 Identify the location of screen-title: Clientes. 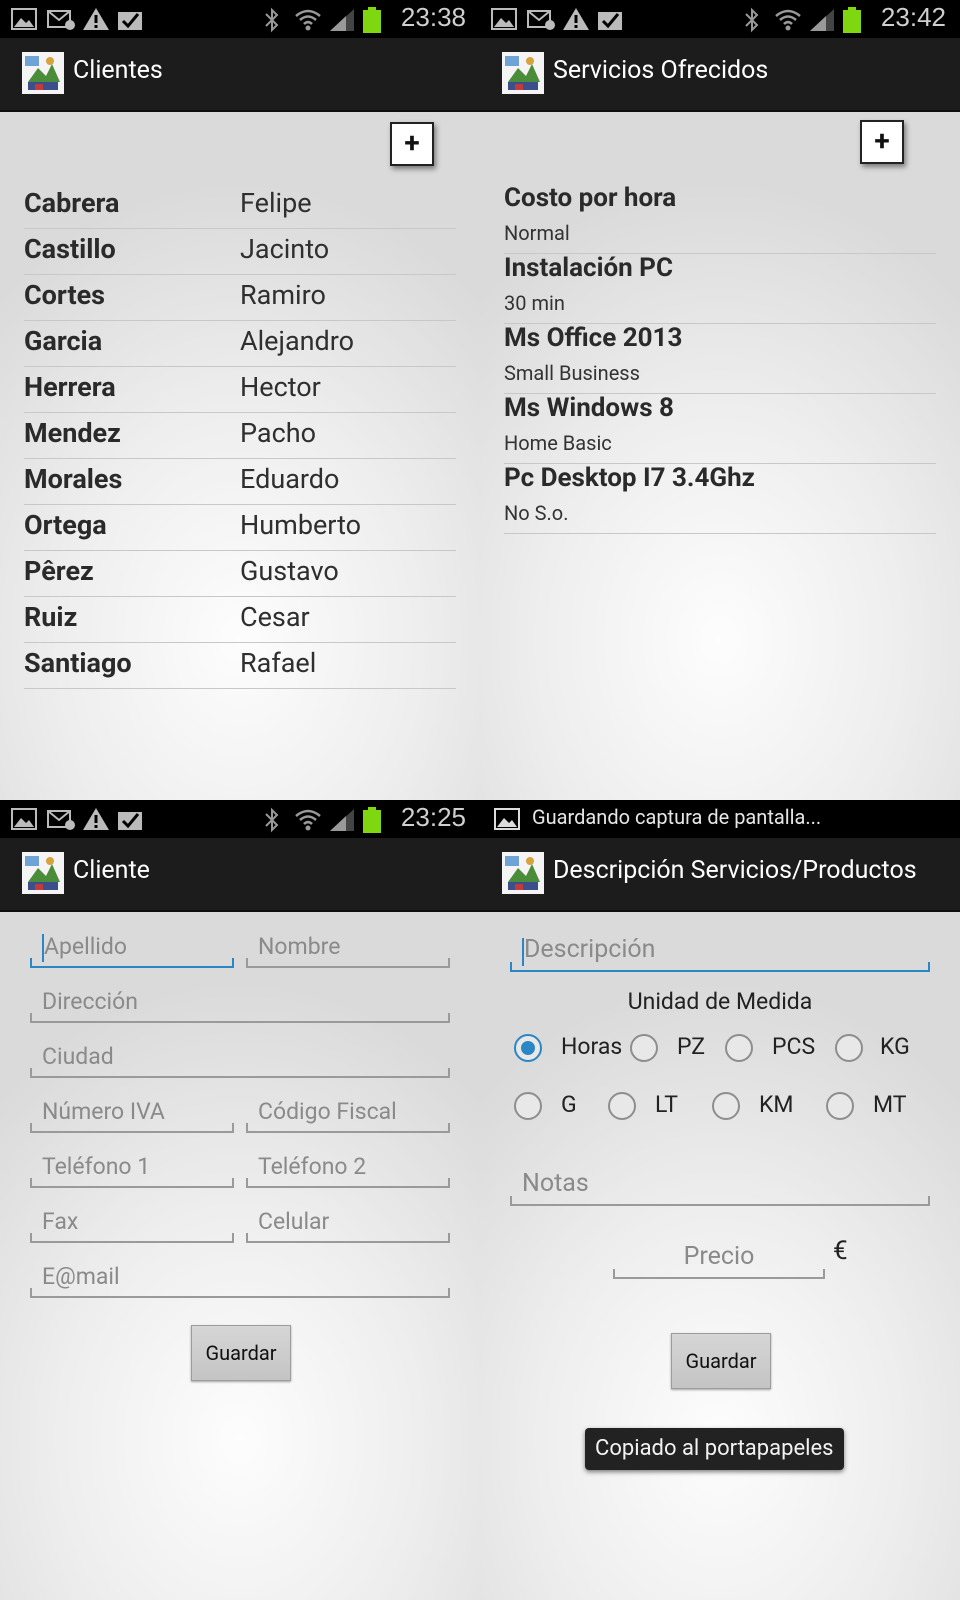
(118, 70).